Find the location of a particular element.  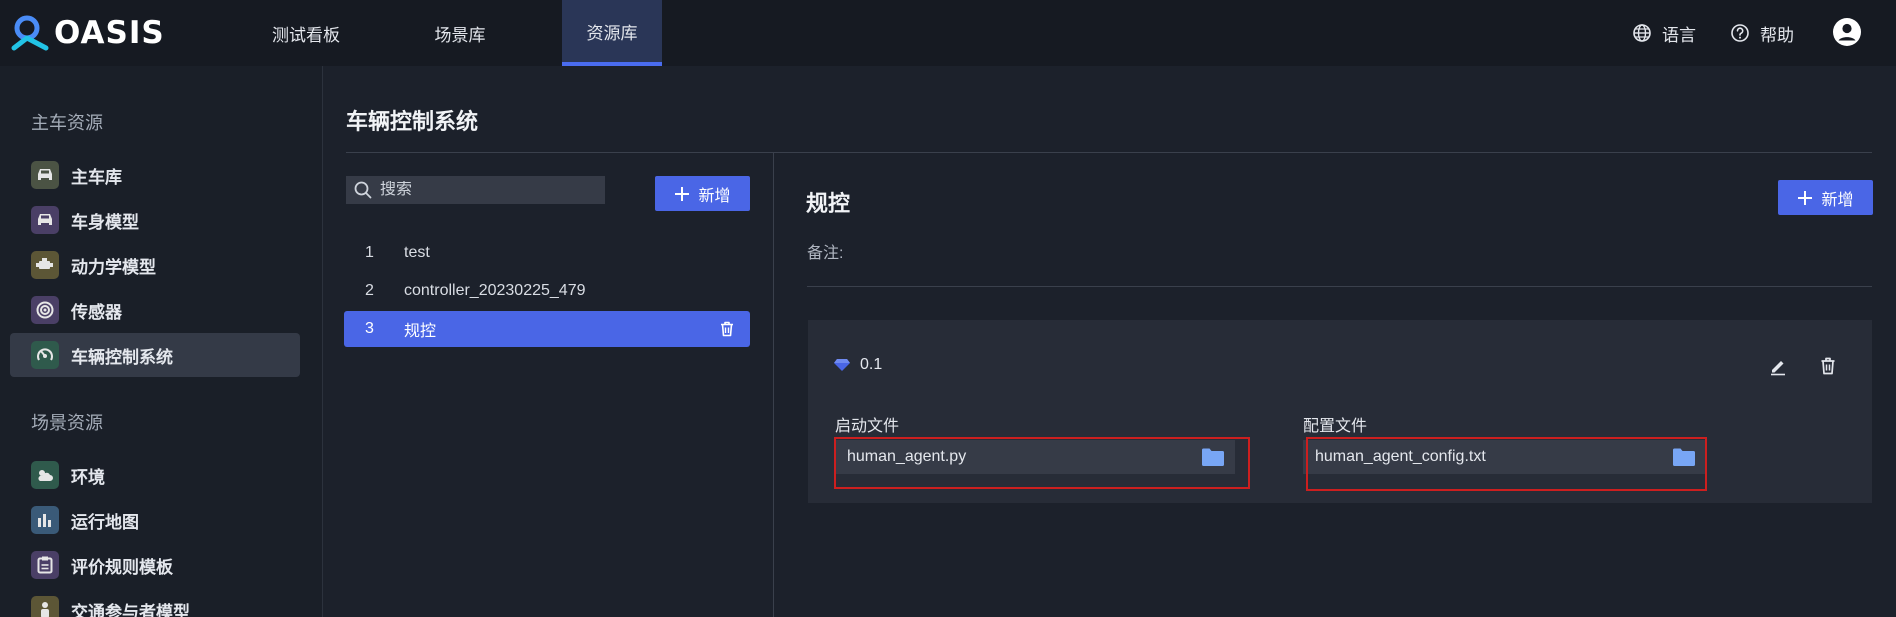

list-item-name: test is located at coordinates (417, 252).